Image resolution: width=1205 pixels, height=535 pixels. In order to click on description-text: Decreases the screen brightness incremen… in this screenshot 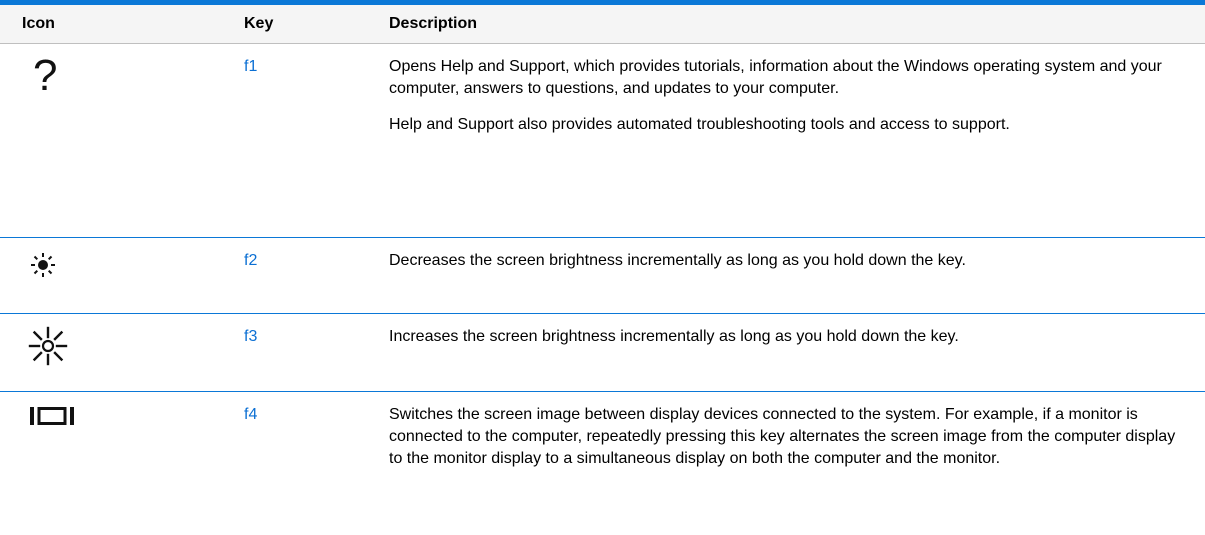, I will do `click(677, 260)`.